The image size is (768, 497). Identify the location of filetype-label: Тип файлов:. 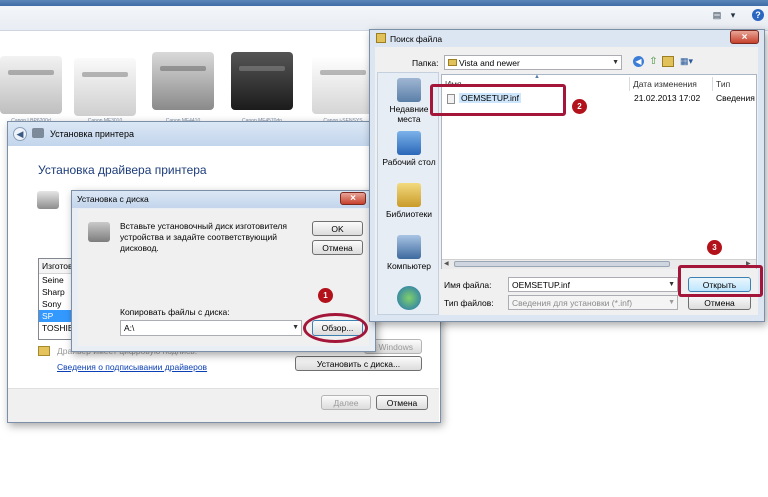
(469, 303).